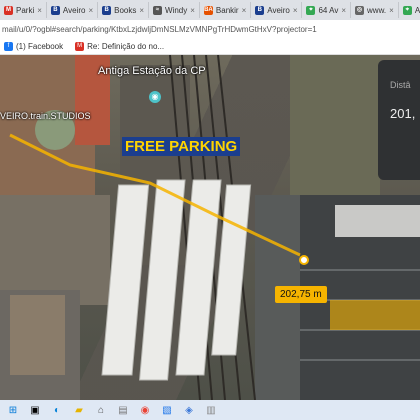 The height and width of the screenshot is (420, 420). Describe the element at coordinates (101, 410) in the screenshot. I see `store-icon: ⌂` at that location.